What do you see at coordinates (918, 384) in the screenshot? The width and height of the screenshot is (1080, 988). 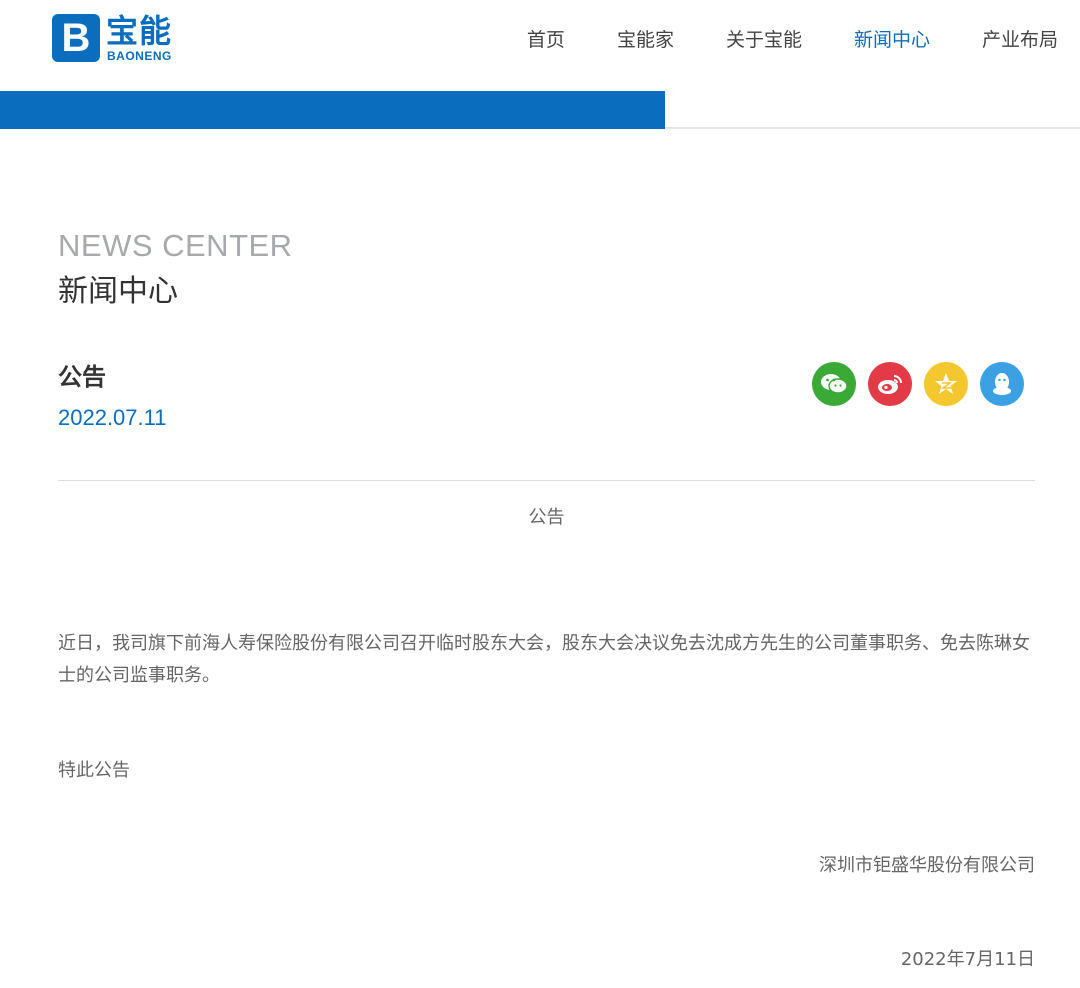 I see `share-buttons` at bounding box center [918, 384].